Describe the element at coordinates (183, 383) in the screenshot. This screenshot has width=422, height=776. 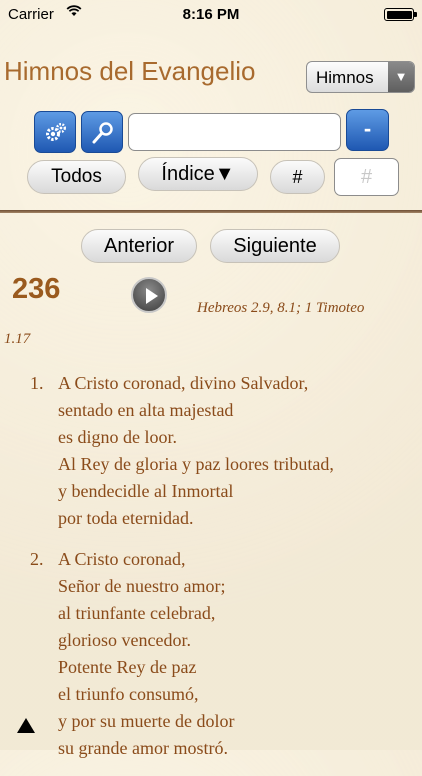
I see `verse-line: A Cristo coronad, divino Salvador,` at that location.